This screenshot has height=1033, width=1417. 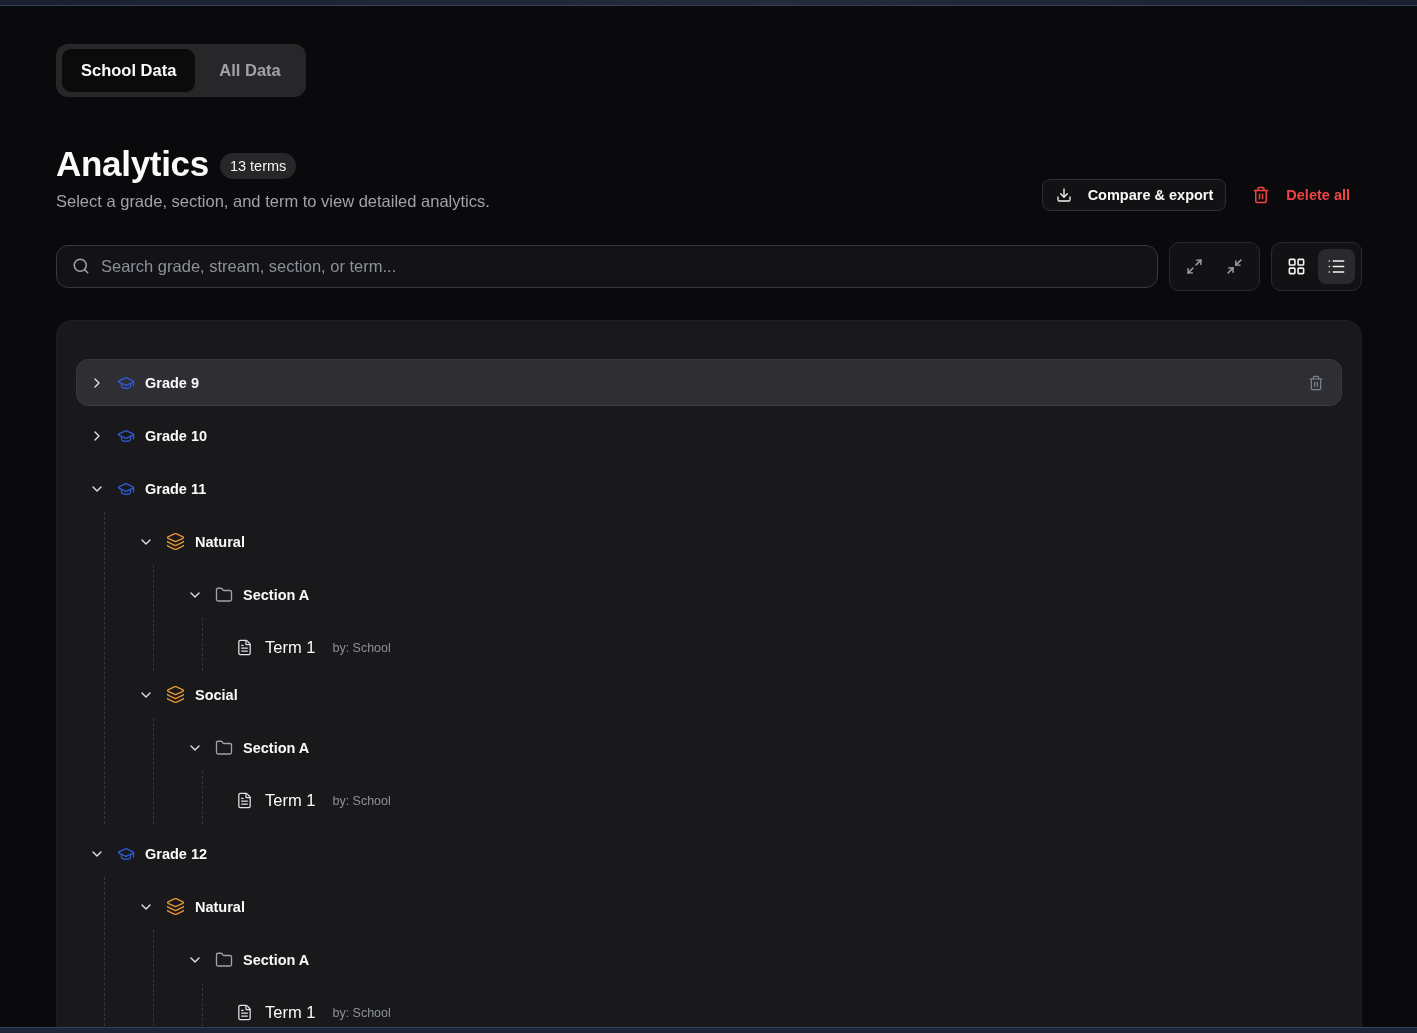 I want to click on mode-tab: All Data, so click(x=250, y=70).